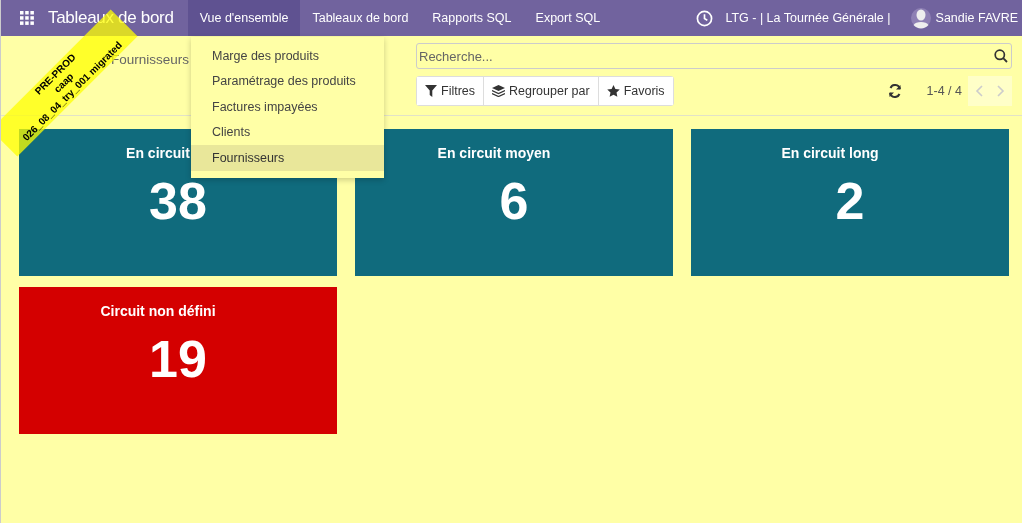 The width and height of the screenshot is (1022, 523). What do you see at coordinates (613, 91) in the screenshot?
I see `star-icon` at bounding box center [613, 91].